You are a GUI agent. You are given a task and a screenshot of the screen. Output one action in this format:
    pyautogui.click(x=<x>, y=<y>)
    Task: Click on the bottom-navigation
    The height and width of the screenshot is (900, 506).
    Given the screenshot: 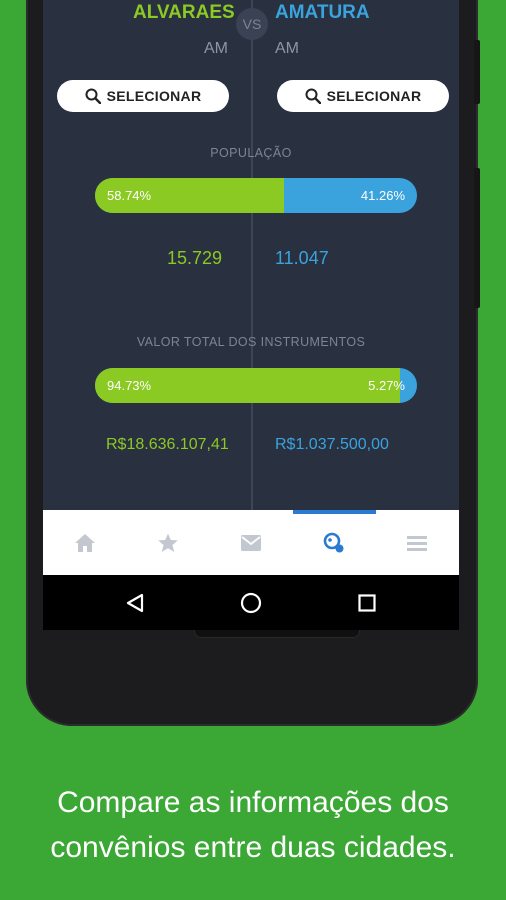 What is the action you would take?
    pyautogui.click(x=251, y=542)
    